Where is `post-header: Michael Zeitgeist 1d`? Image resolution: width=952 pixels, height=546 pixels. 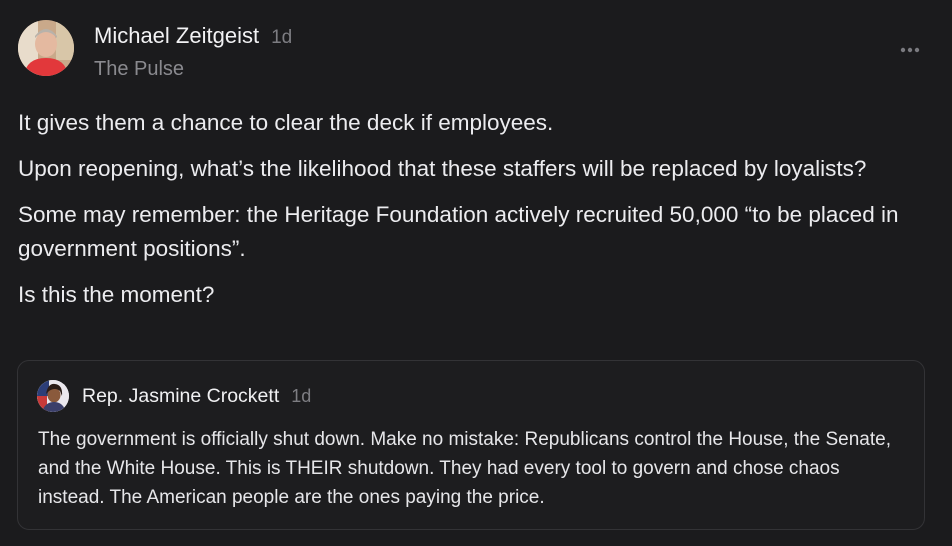 post-header: Michael Zeitgeist 1d is located at coordinates (193, 36).